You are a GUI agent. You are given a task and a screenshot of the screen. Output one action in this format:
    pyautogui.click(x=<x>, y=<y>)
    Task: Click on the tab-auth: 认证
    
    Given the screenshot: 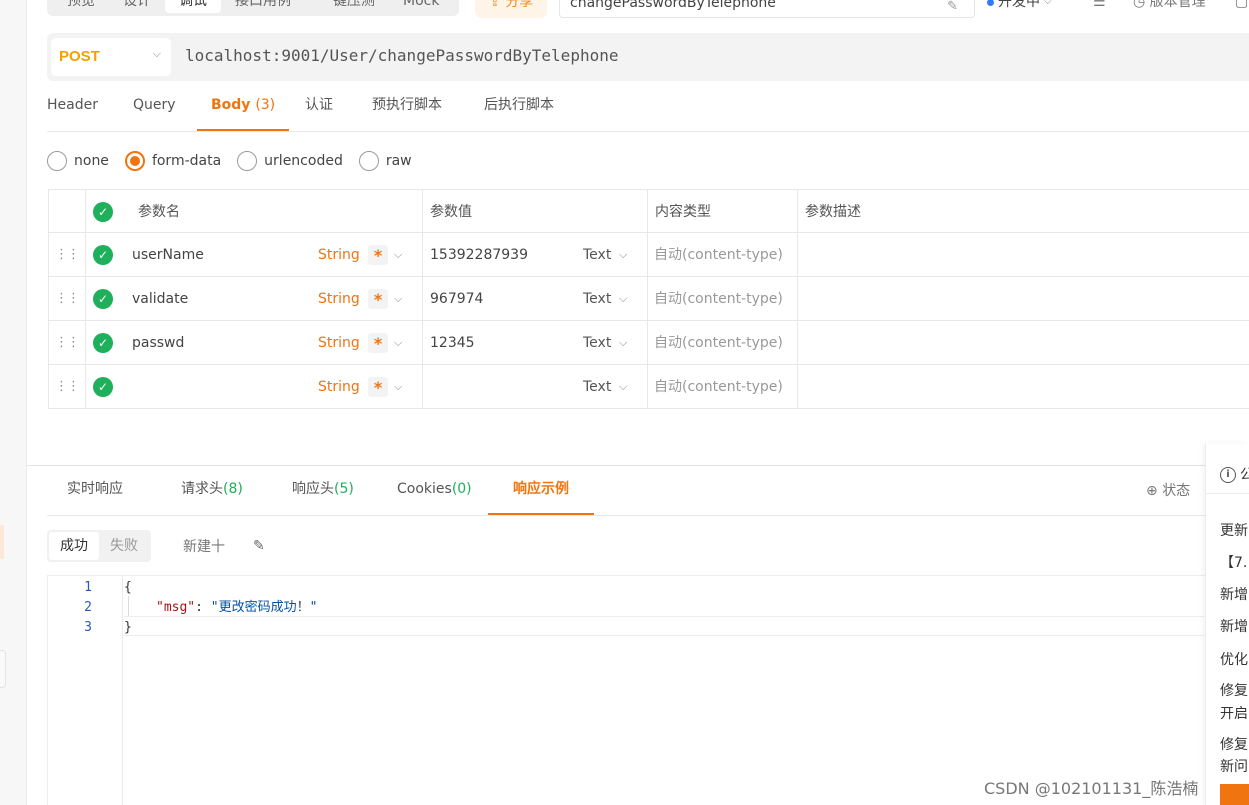 What is the action you would take?
    pyautogui.click(x=319, y=106)
    